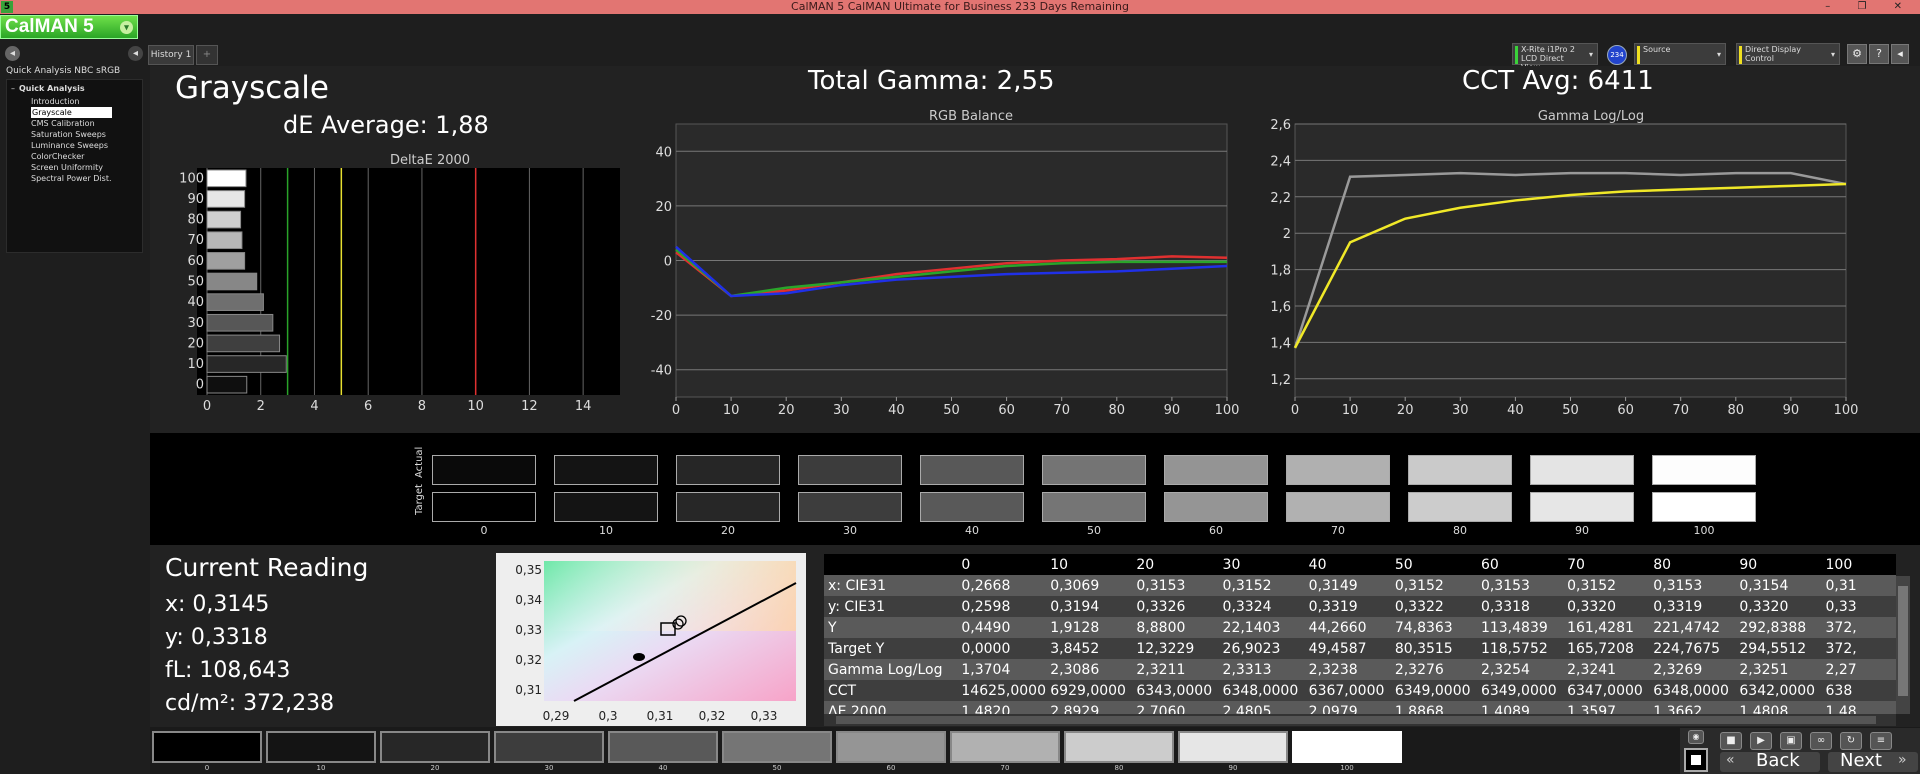 This screenshot has width=1920, height=774. What do you see at coordinates (71, 101) in the screenshot?
I see `sidebar-item: Introduction` at bounding box center [71, 101].